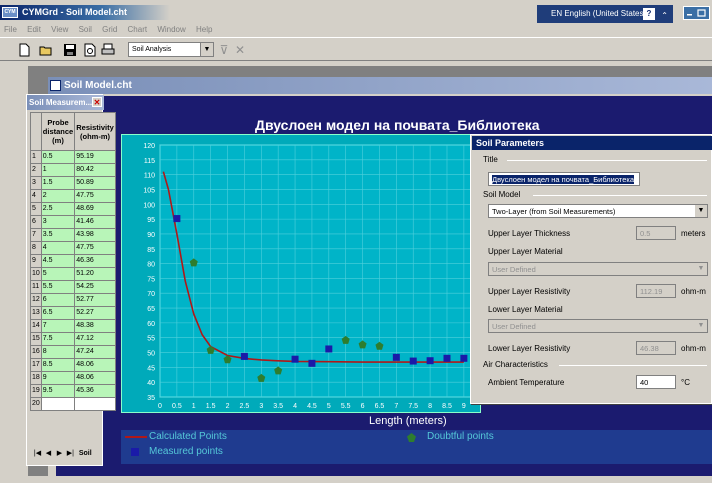  I want to click on previous-sheet-icon: ◀, so click(48, 454).